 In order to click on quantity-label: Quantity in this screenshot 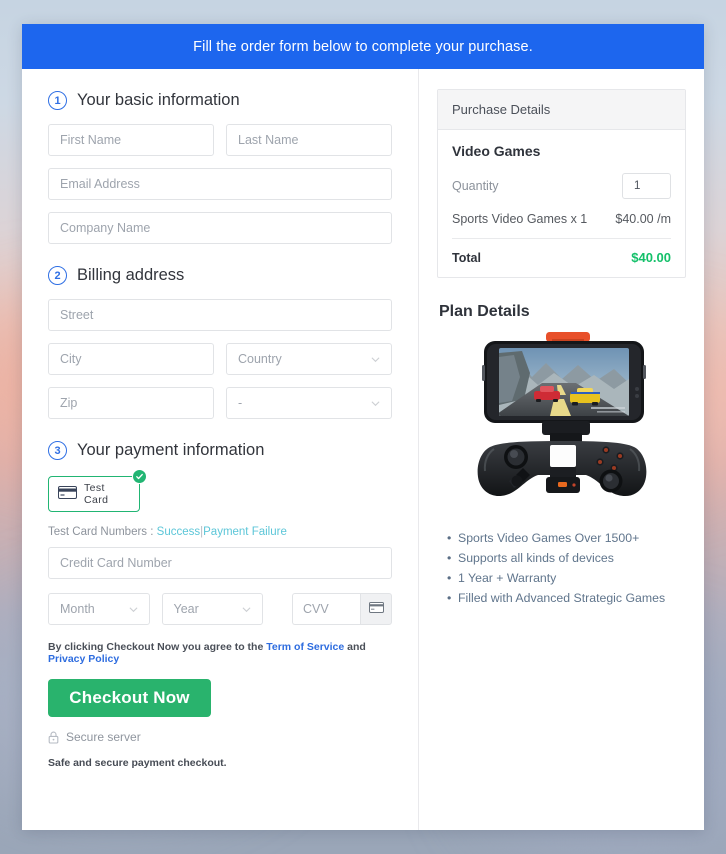, I will do `click(475, 186)`.